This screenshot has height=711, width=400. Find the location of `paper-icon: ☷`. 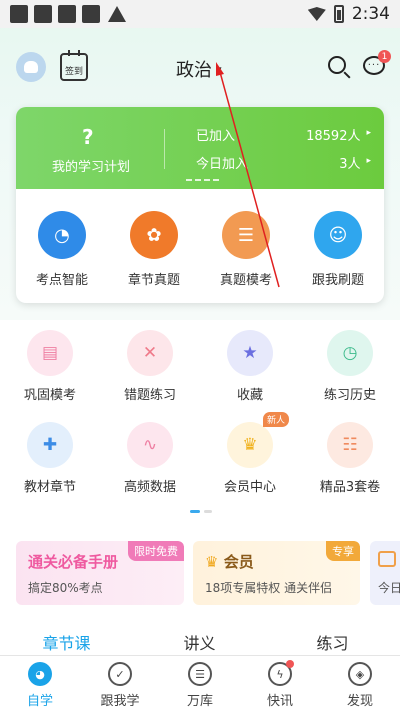

paper-icon: ☷ is located at coordinates (350, 445).